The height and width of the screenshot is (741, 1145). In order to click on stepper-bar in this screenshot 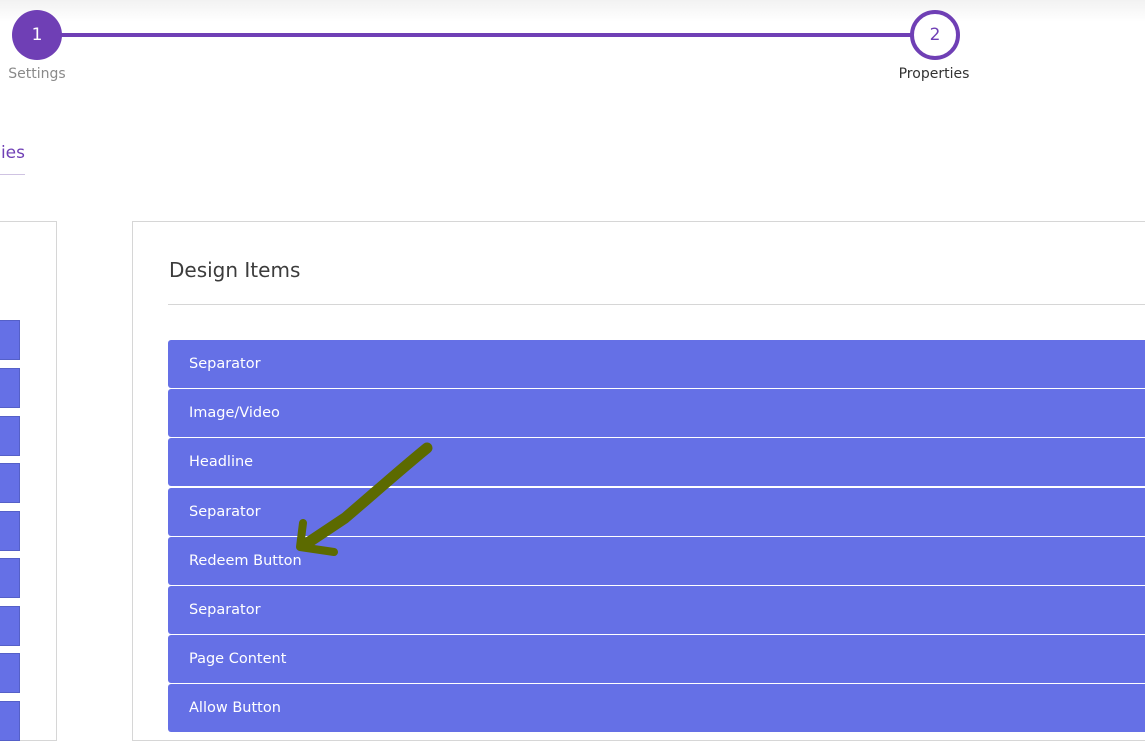, I will do `click(572, 50)`.